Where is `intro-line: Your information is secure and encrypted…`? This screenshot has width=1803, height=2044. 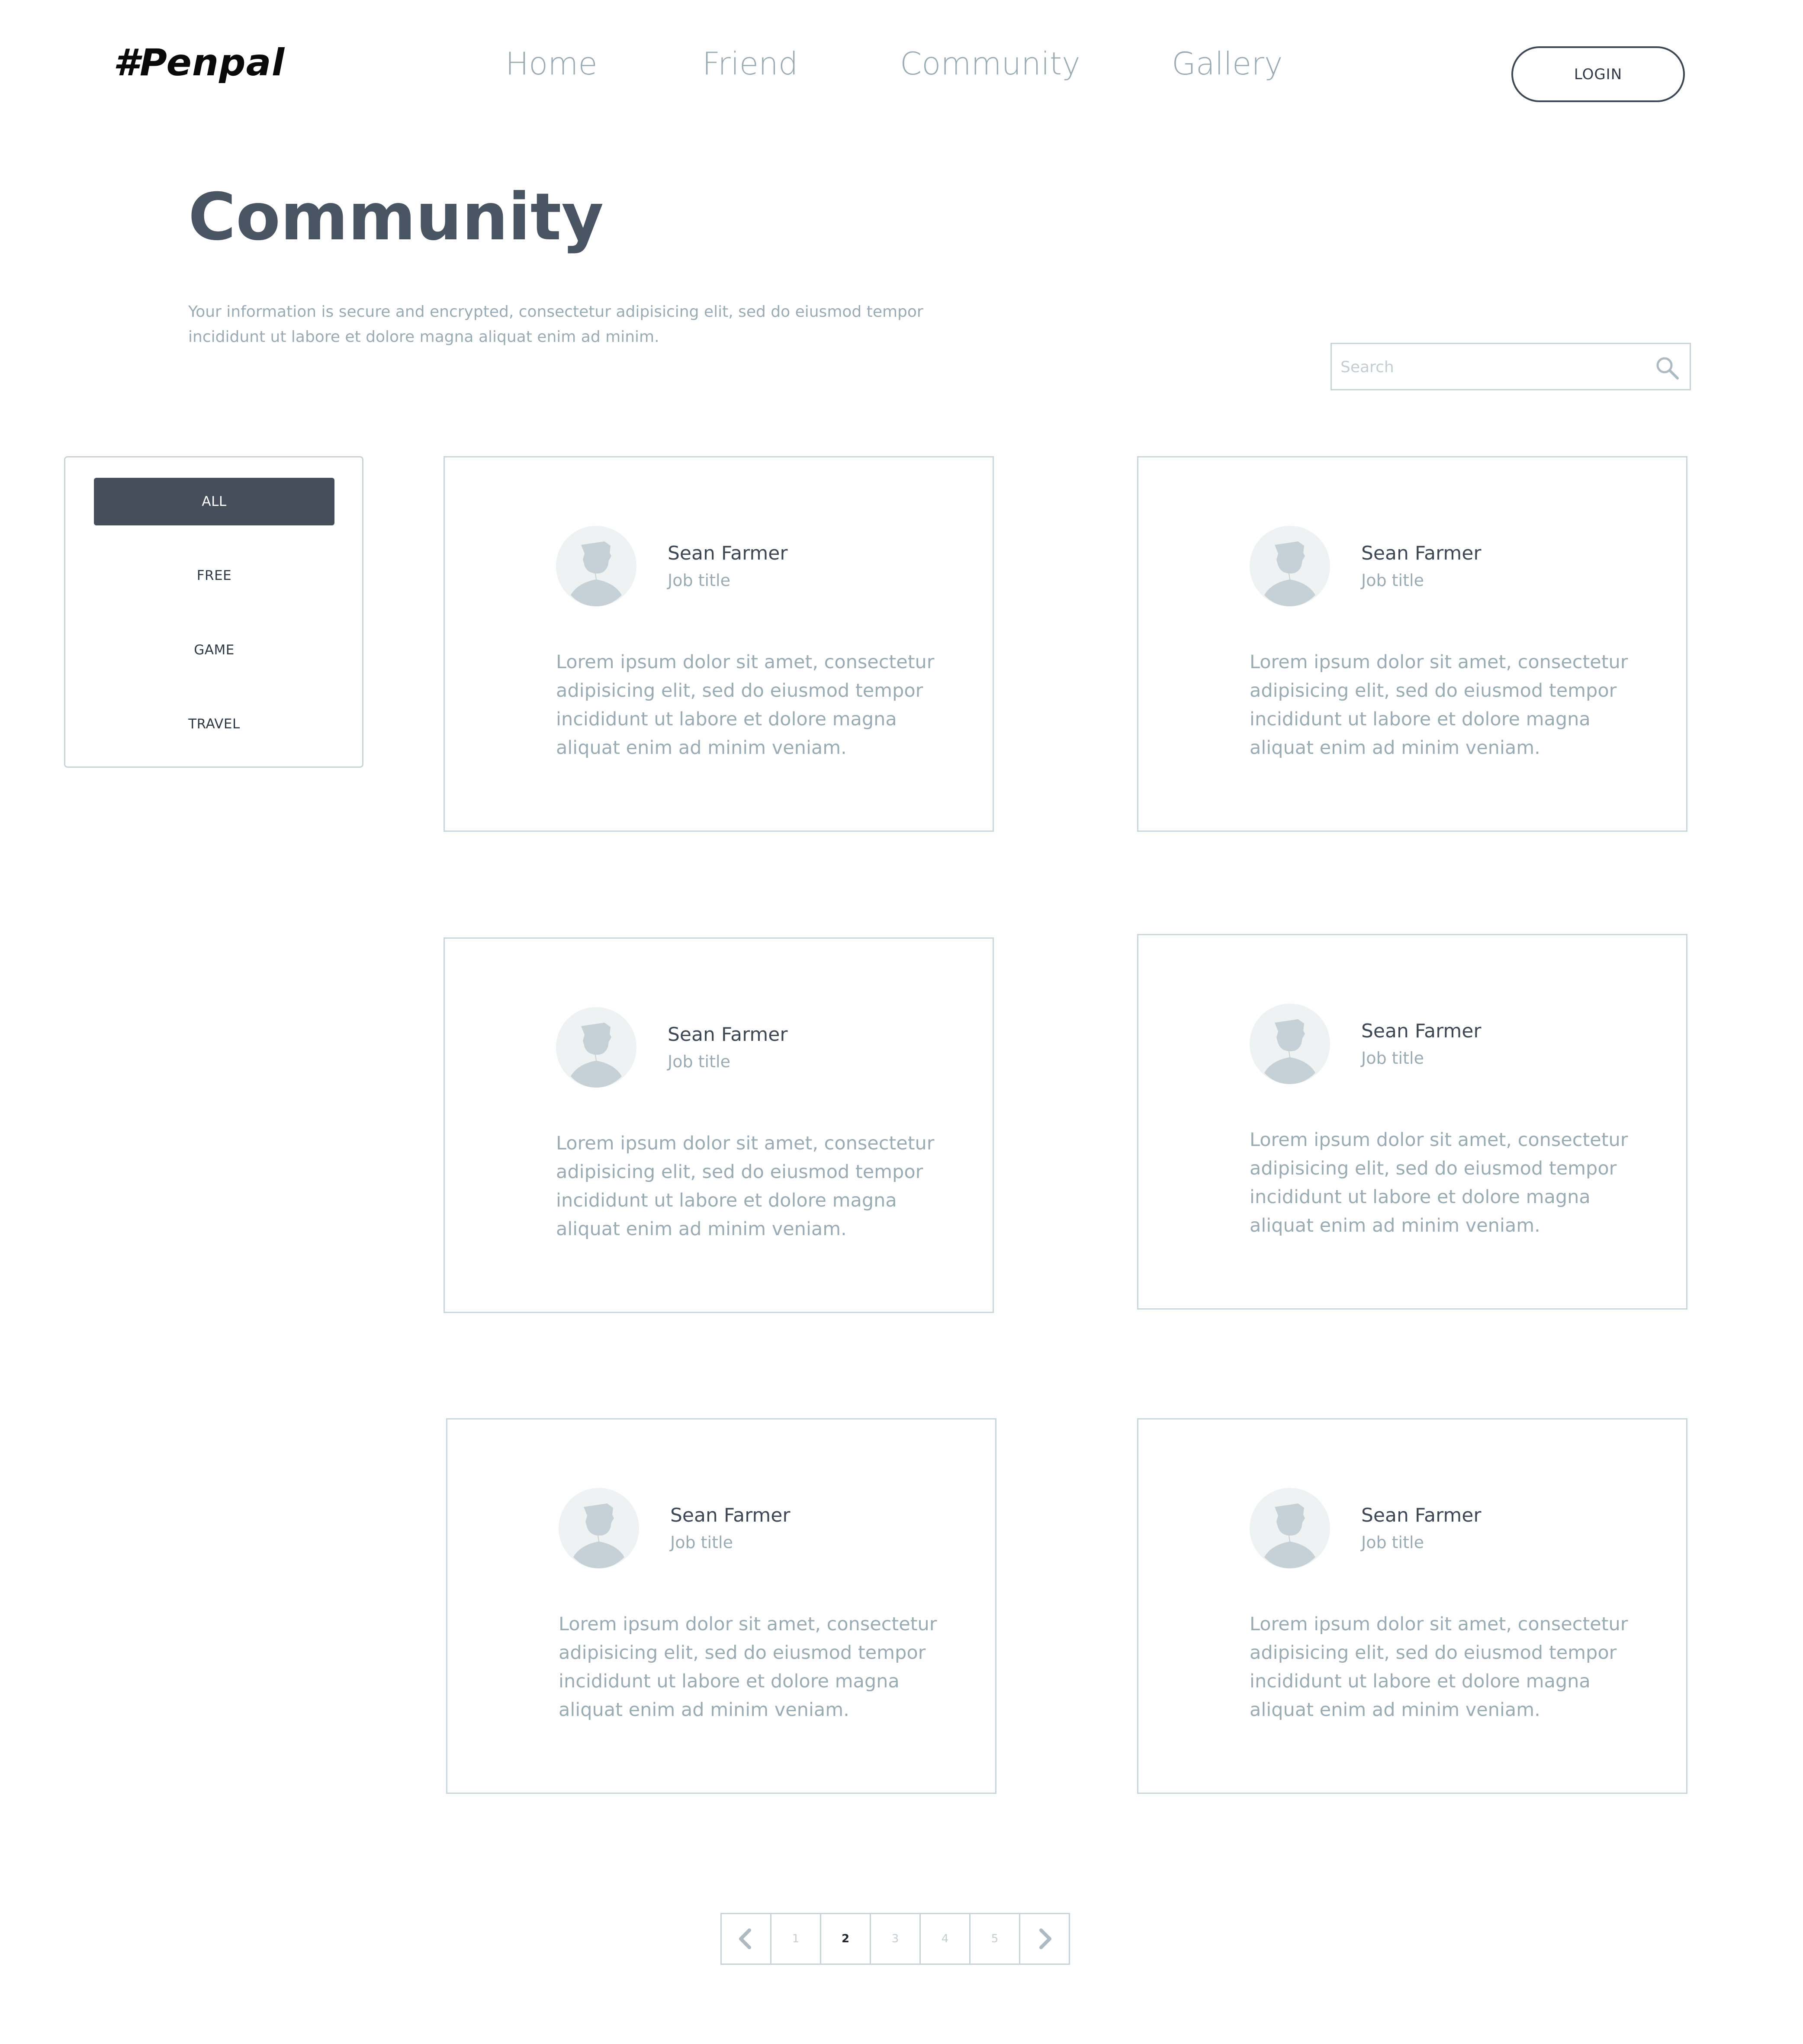 intro-line: Your information is secure and encrypted… is located at coordinates (556, 312).